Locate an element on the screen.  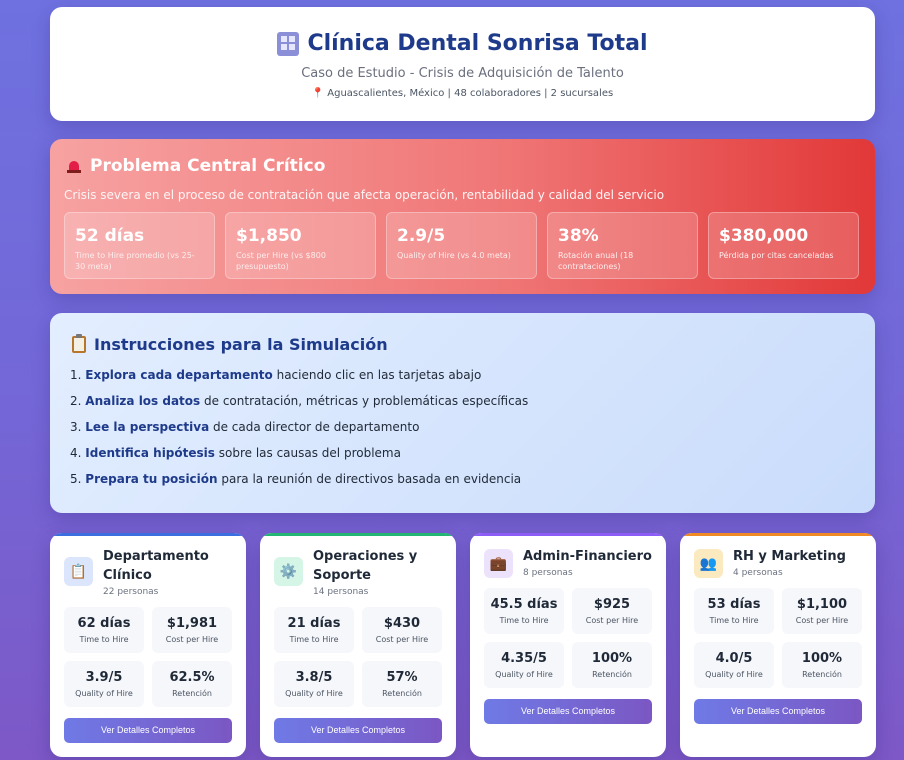
problem-title: Problema Central Crítico is located at coordinates (195, 166).